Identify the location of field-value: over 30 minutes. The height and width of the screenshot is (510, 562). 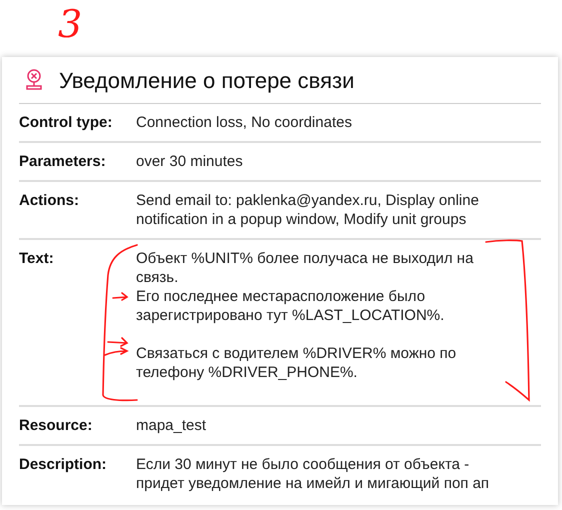
(190, 161).